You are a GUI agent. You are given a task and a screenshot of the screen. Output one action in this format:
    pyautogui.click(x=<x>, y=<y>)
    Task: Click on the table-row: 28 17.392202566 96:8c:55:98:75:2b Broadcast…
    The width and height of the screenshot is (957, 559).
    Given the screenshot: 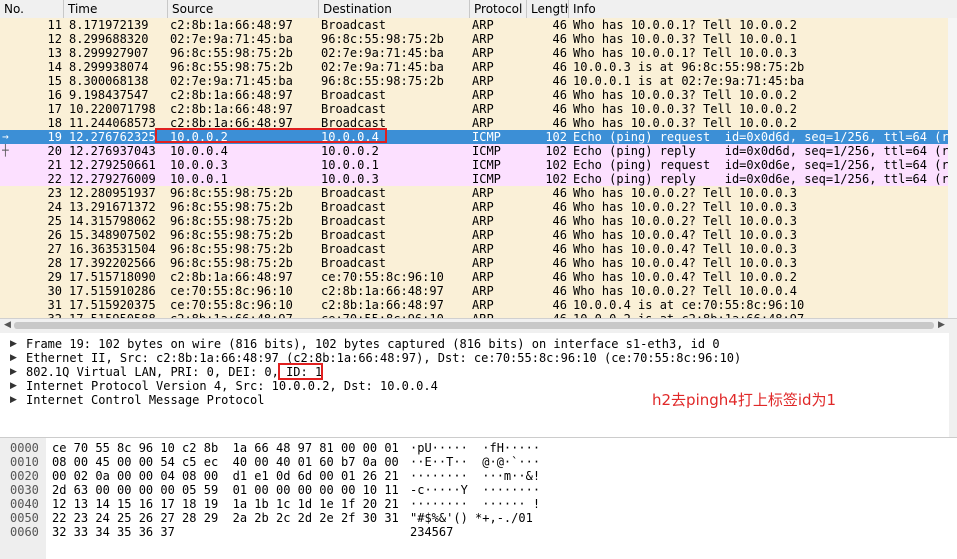 What is the action you would take?
    pyautogui.click(x=474, y=263)
    